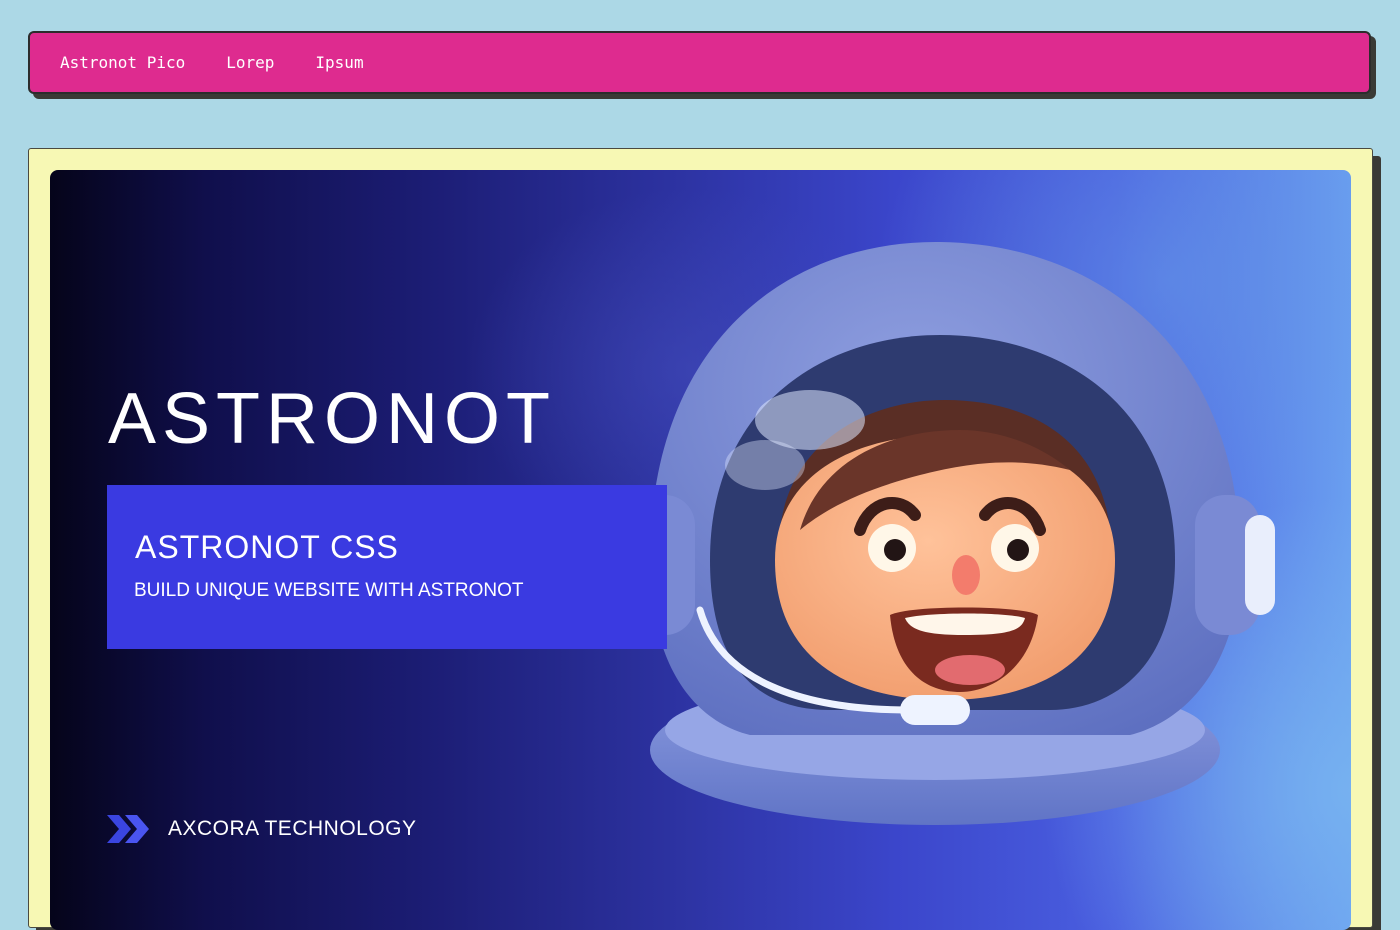 The image size is (1400, 930). What do you see at coordinates (122, 62) in the screenshot?
I see `nav-link-astronot-pico: Astronot Pico` at bounding box center [122, 62].